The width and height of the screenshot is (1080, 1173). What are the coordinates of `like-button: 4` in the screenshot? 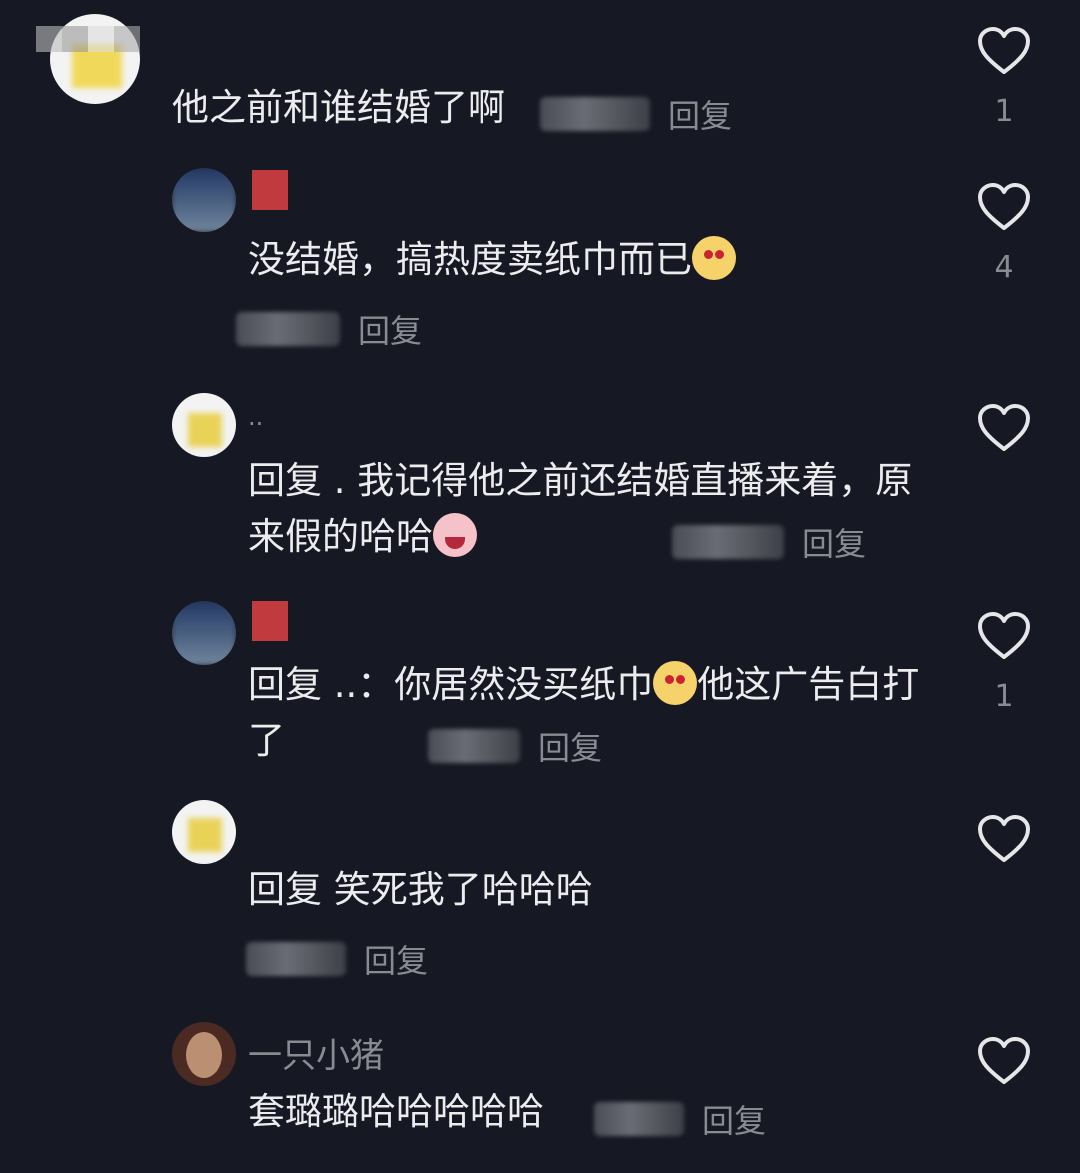 It's located at (1004, 234).